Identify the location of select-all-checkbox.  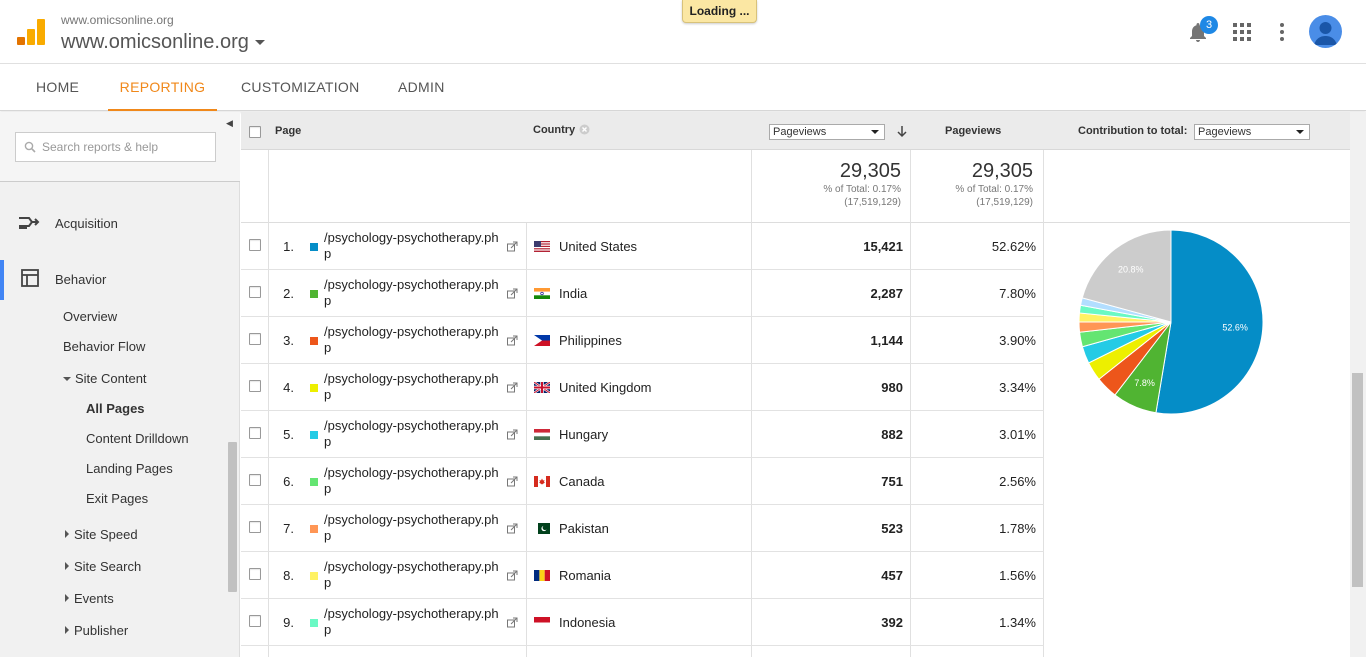
(255, 132).